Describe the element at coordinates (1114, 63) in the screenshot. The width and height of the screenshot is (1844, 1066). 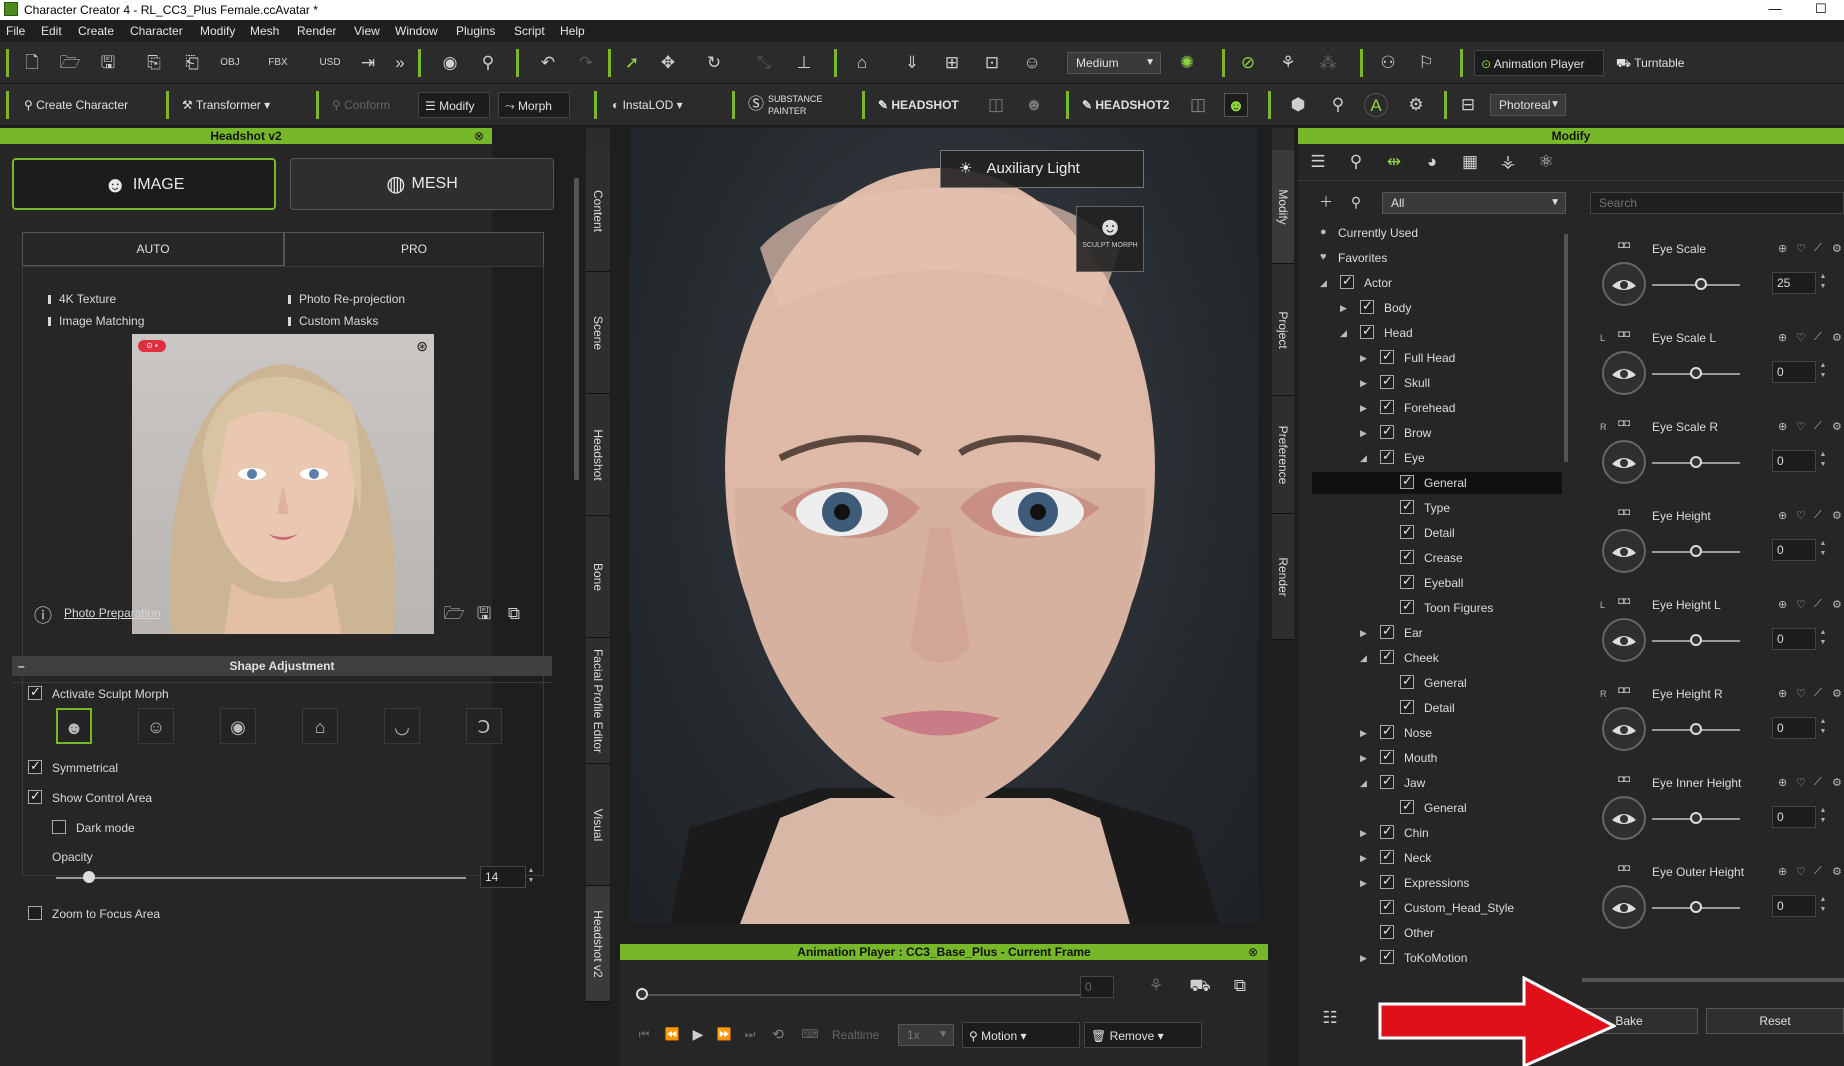
I see `quality-select: Medium ▼` at that location.